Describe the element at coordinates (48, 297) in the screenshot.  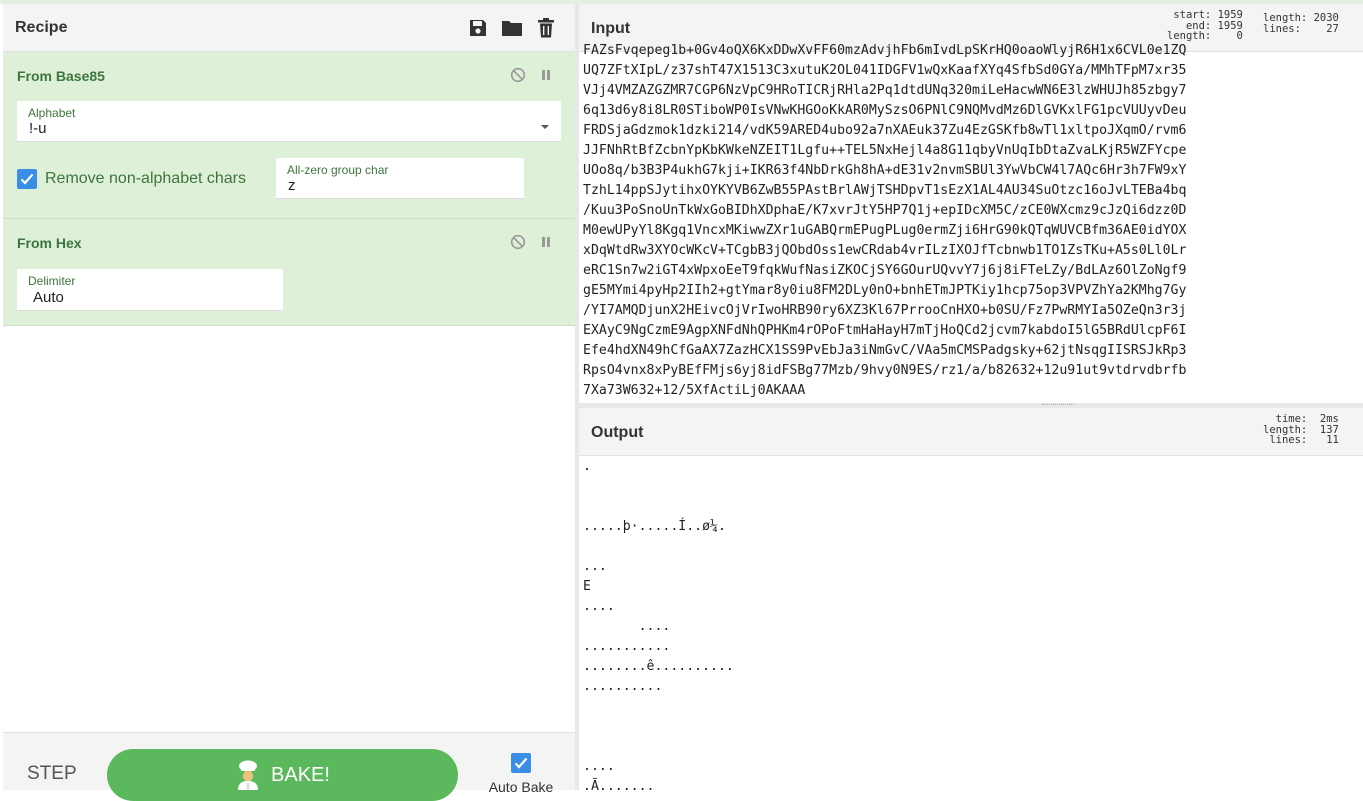
I see `delimiter-value: Auto` at that location.